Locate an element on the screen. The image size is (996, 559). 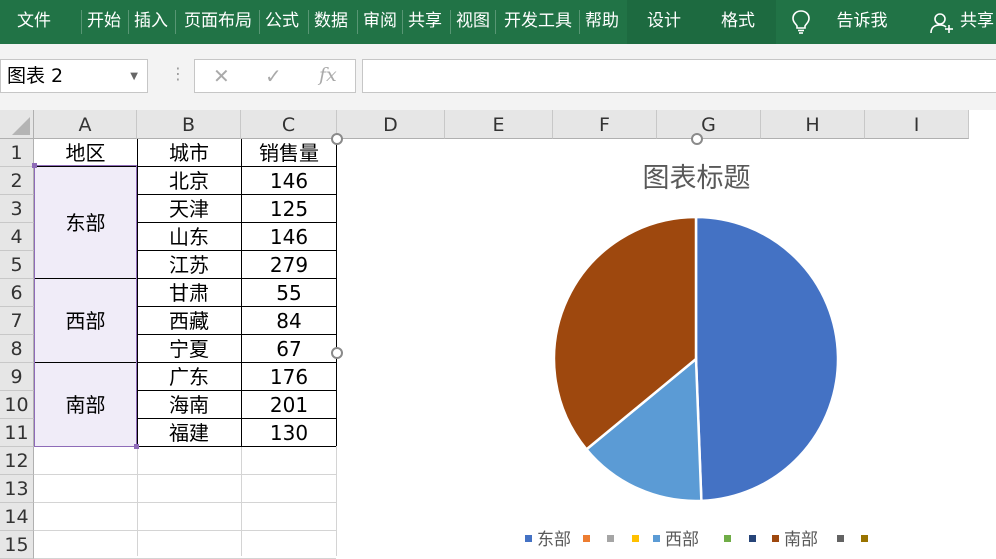
cell-sales-9: 130 is located at coordinates (289, 433).